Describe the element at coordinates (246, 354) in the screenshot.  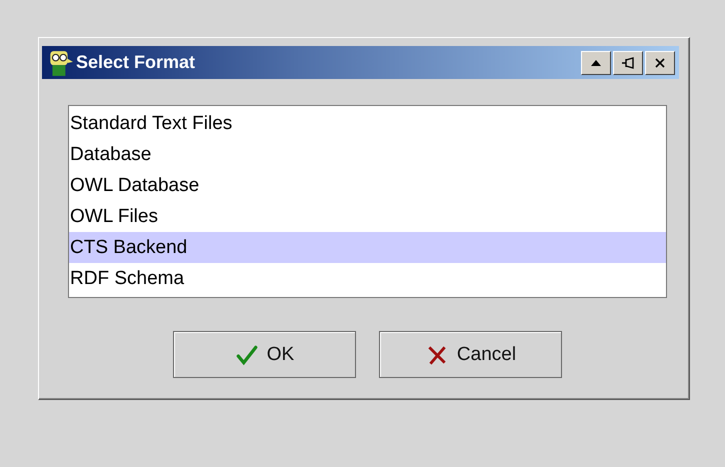
I see `check-icon` at that location.